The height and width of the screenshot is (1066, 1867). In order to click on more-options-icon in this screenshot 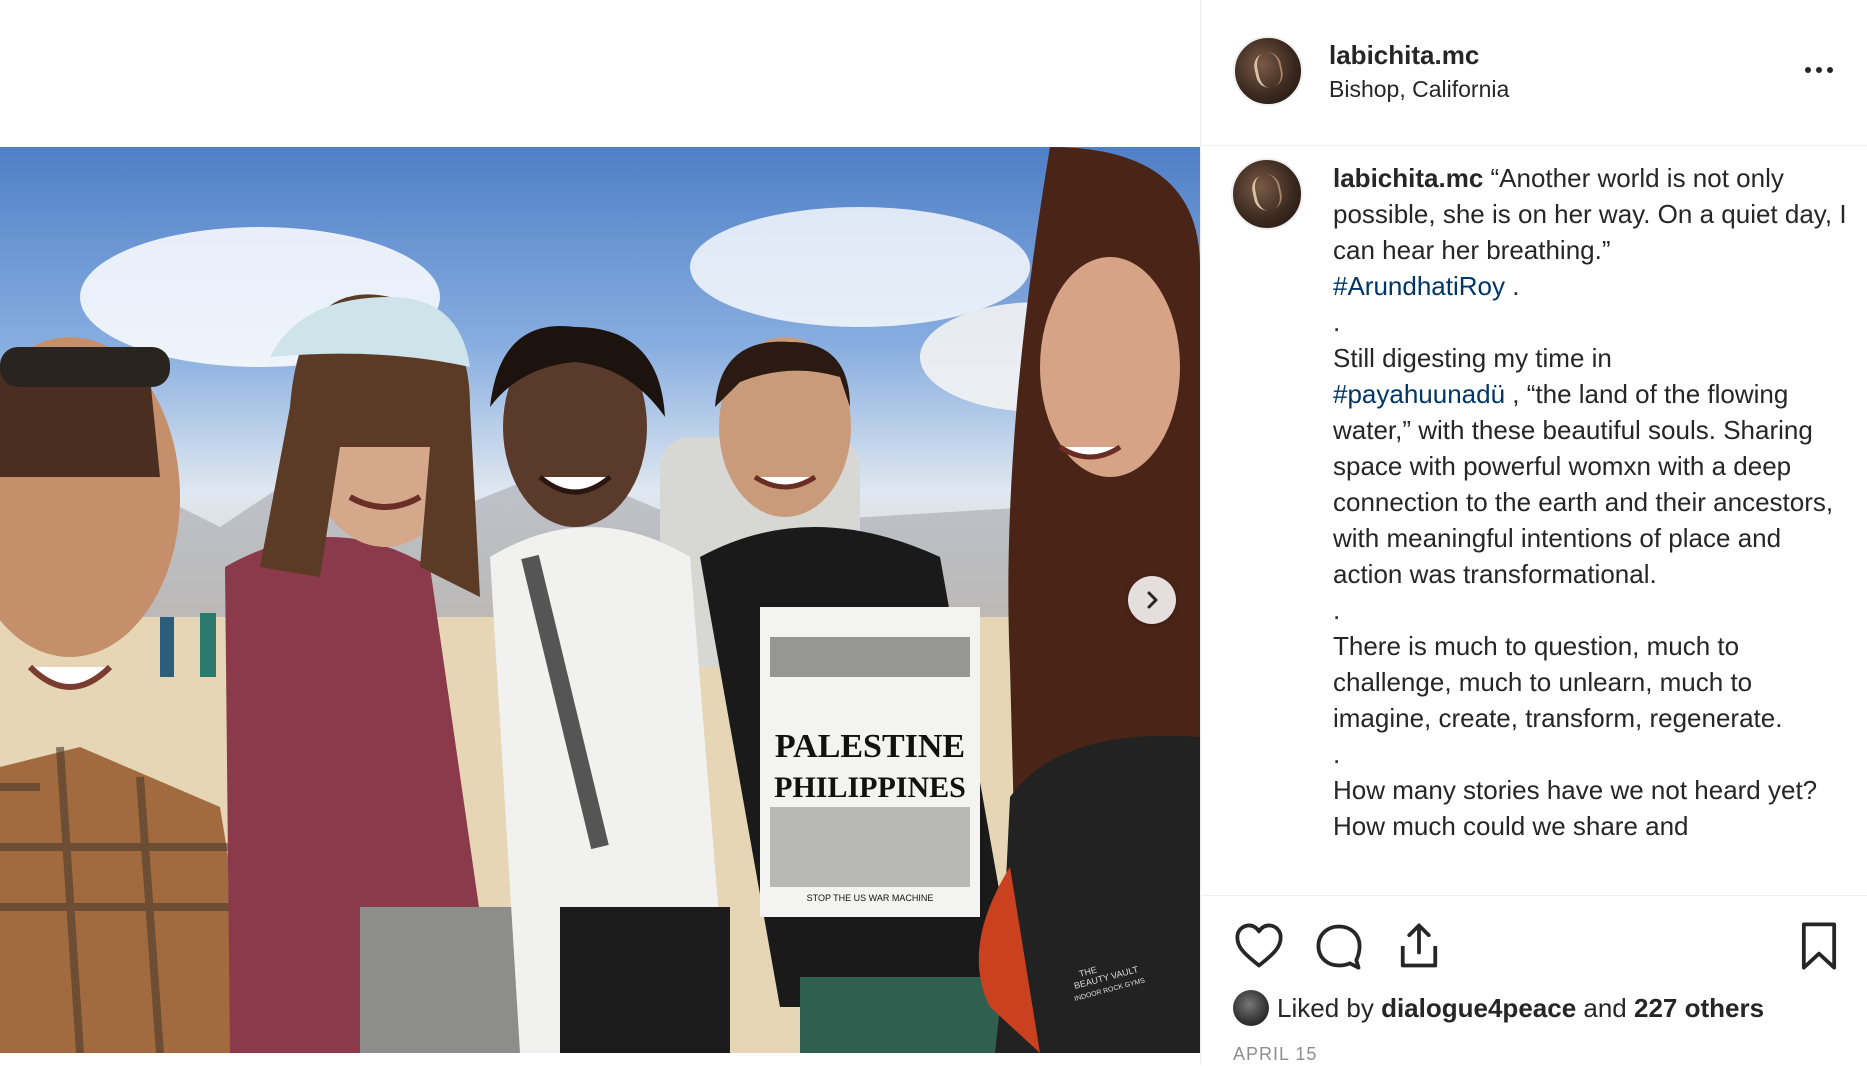, I will do `click(1823, 70)`.